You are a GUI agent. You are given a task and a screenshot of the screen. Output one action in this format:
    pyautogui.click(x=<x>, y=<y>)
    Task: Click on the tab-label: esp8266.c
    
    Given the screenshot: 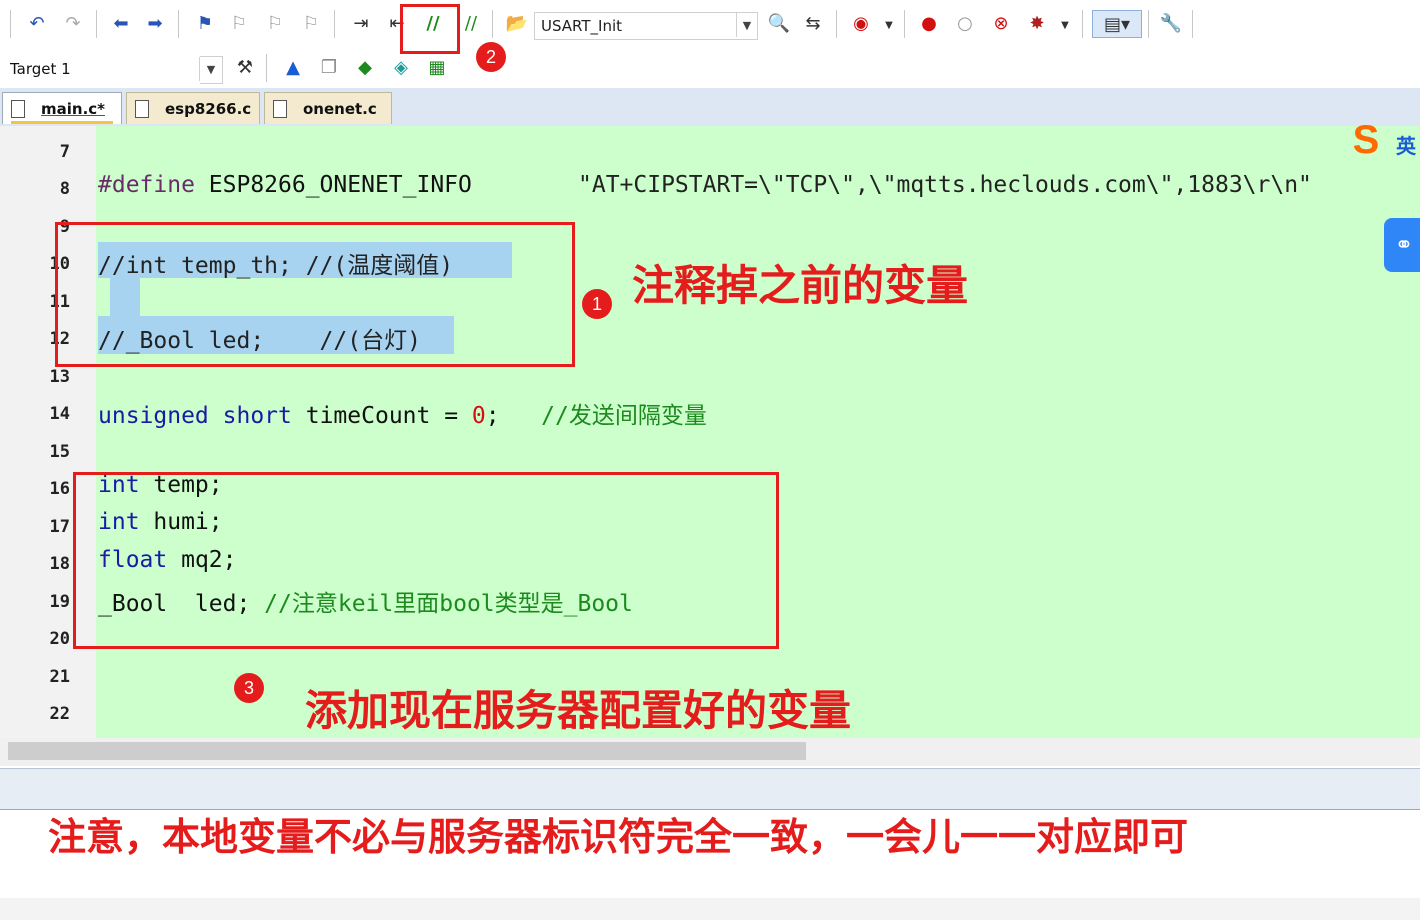 What is the action you would take?
    pyautogui.click(x=208, y=108)
    